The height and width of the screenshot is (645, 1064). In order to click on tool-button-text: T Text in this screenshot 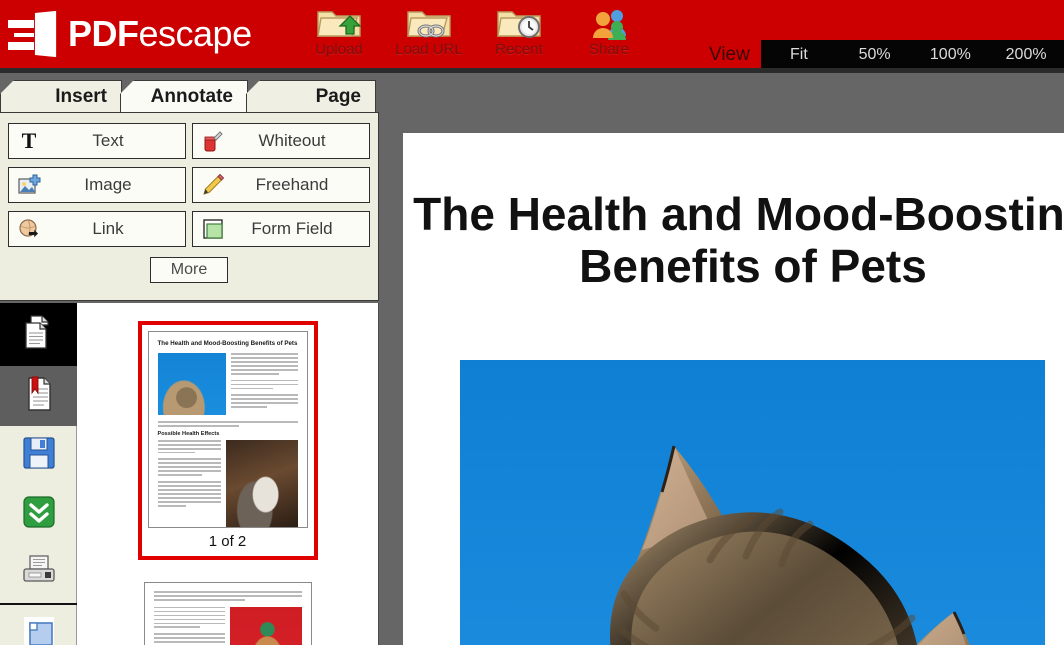, I will do `click(97, 141)`.